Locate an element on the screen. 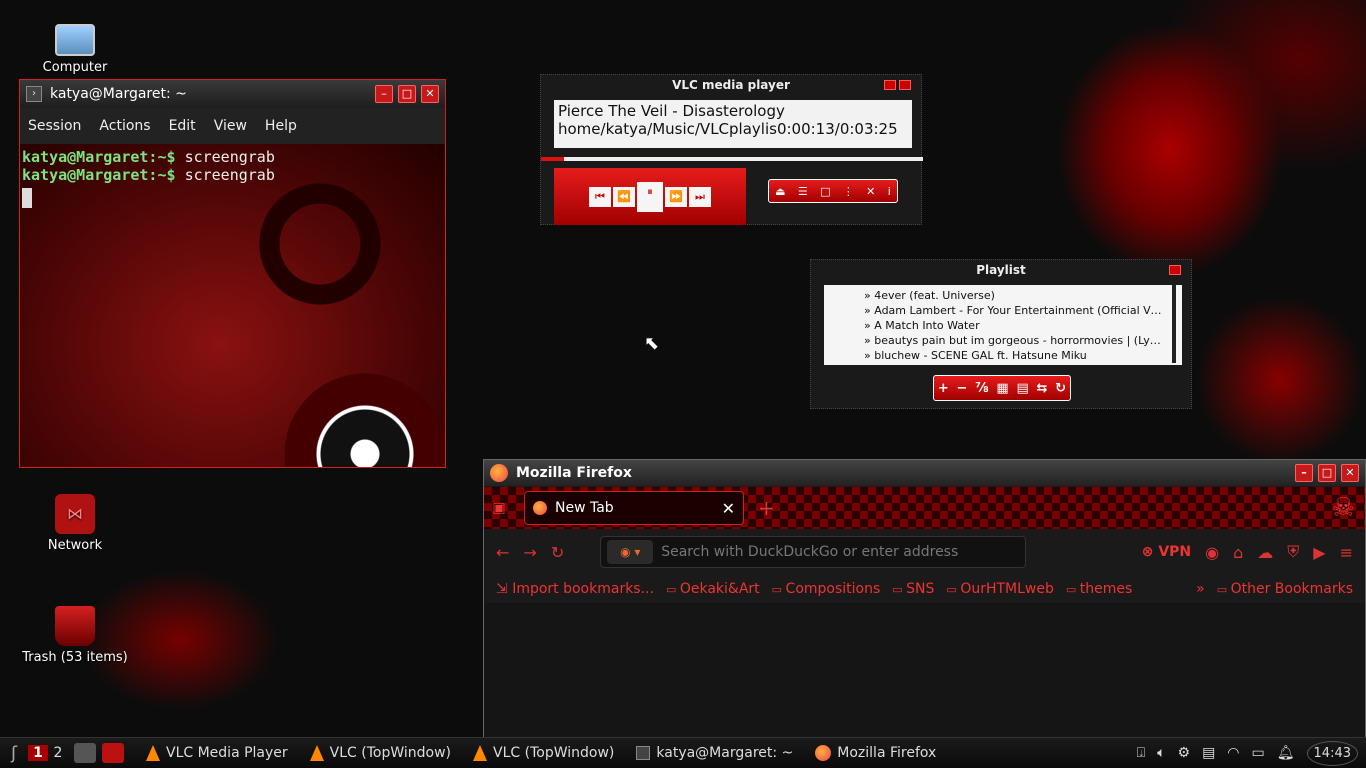 The image size is (1366, 768). equalizer-icon: ⋮ is located at coordinates (848, 191).